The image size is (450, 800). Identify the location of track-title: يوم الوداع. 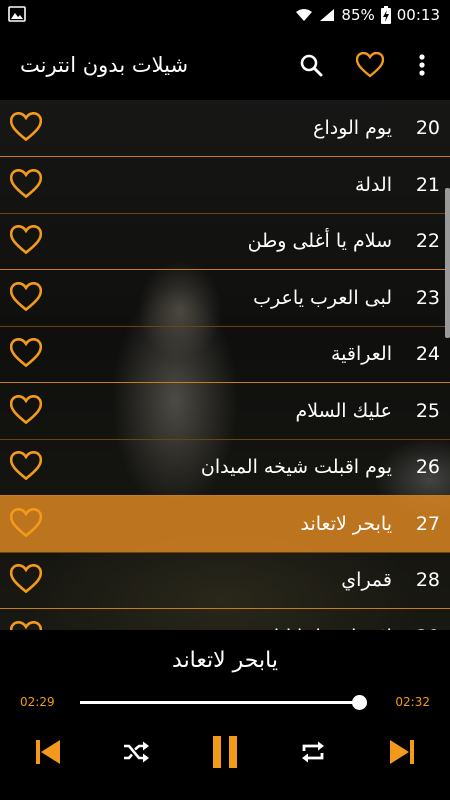
(352, 128).